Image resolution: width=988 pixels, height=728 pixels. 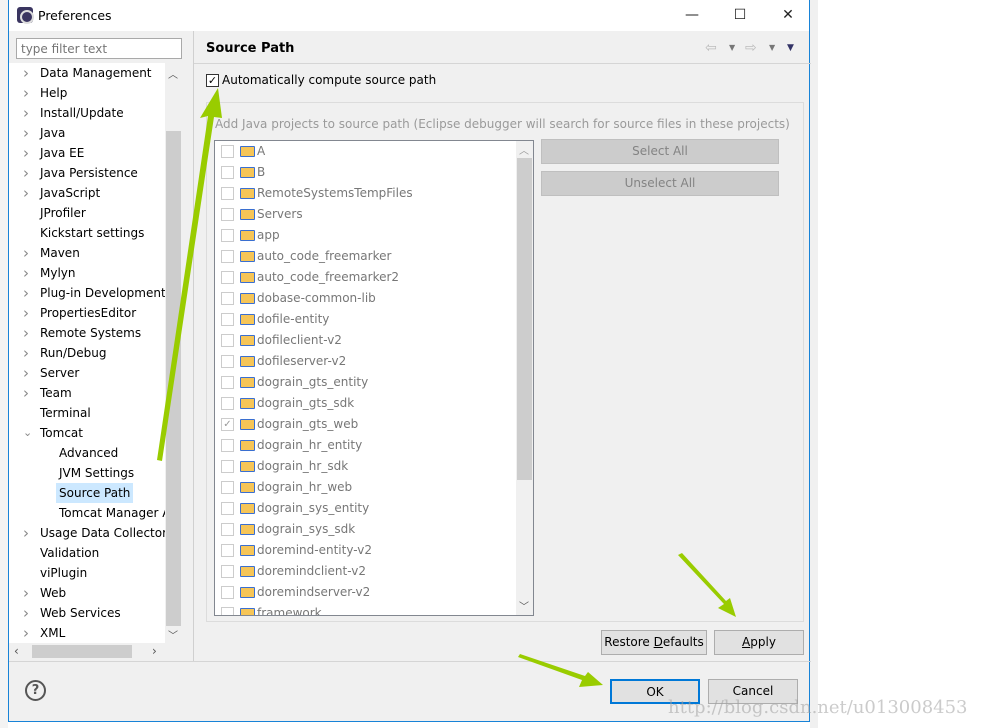 What do you see at coordinates (692, 15) in the screenshot?
I see `minimize-button: —` at bounding box center [692, 15].